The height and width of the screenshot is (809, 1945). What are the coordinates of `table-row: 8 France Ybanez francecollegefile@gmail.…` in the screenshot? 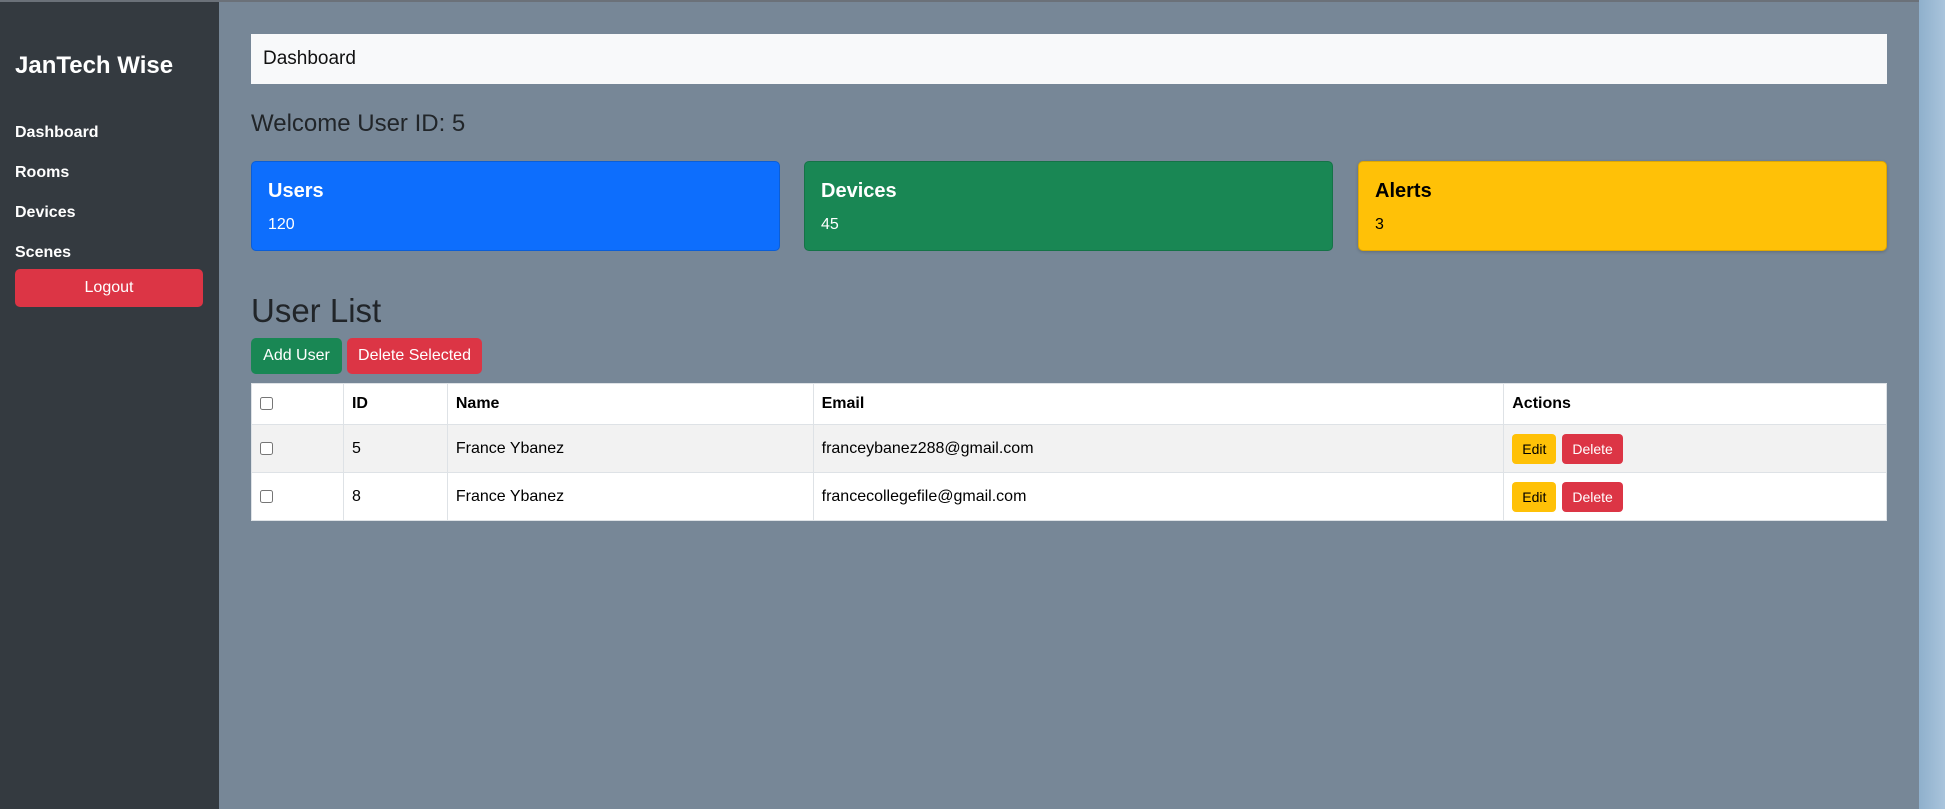 It's located at (1069, 496).